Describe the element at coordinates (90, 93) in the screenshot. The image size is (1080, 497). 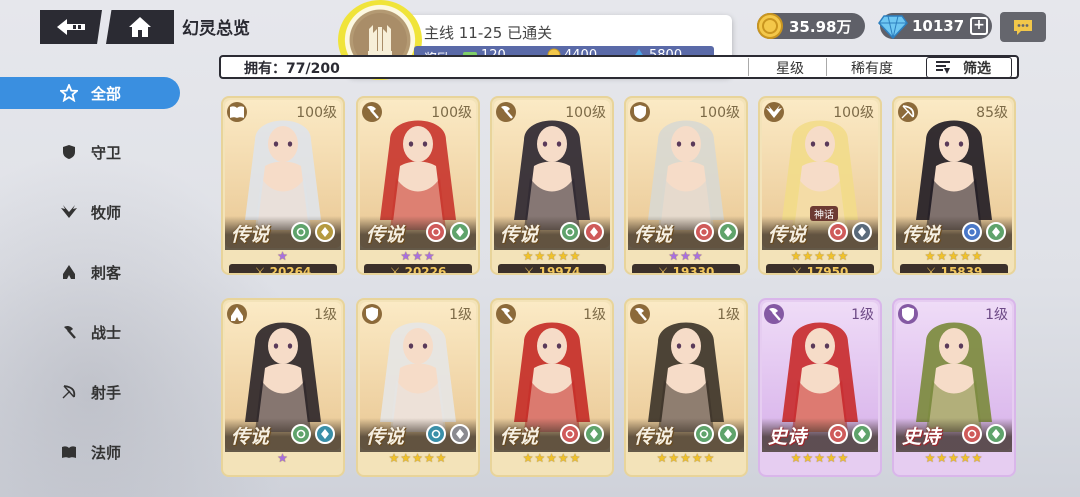
I see `sidebar-item-0: 全部` at that location.